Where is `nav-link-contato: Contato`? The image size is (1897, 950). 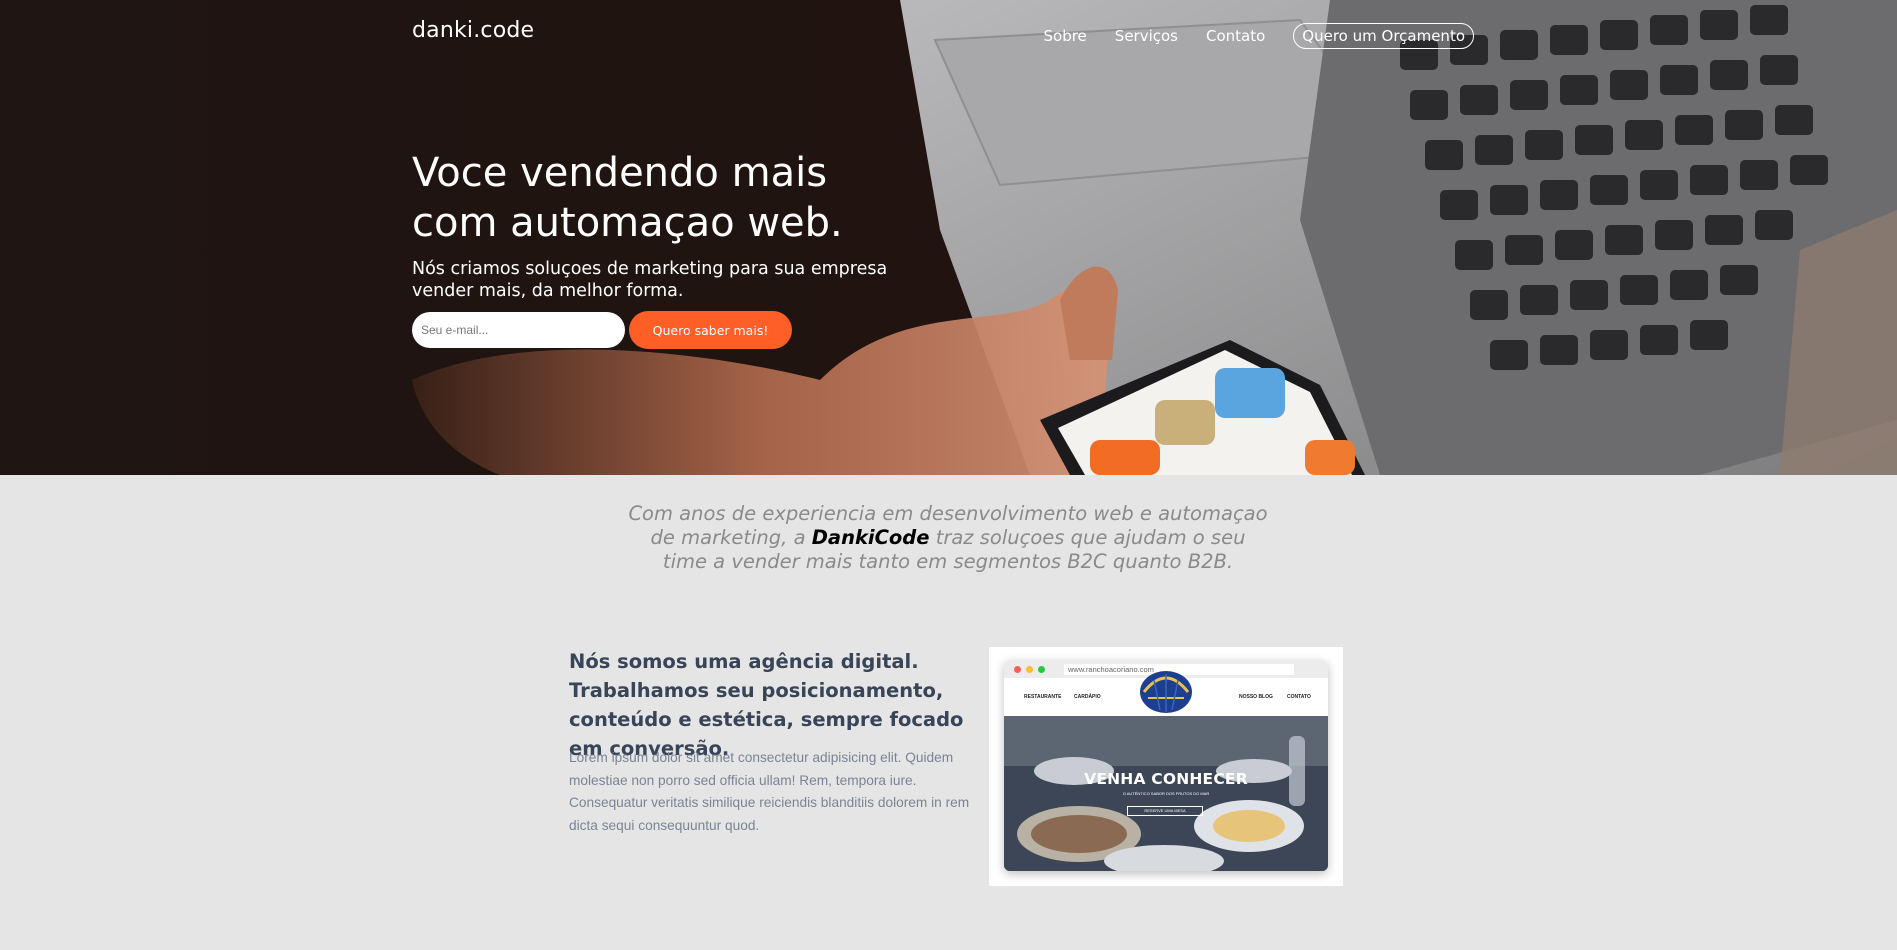
nav-link-contato: Contato is located at coordinates (1235, 36).